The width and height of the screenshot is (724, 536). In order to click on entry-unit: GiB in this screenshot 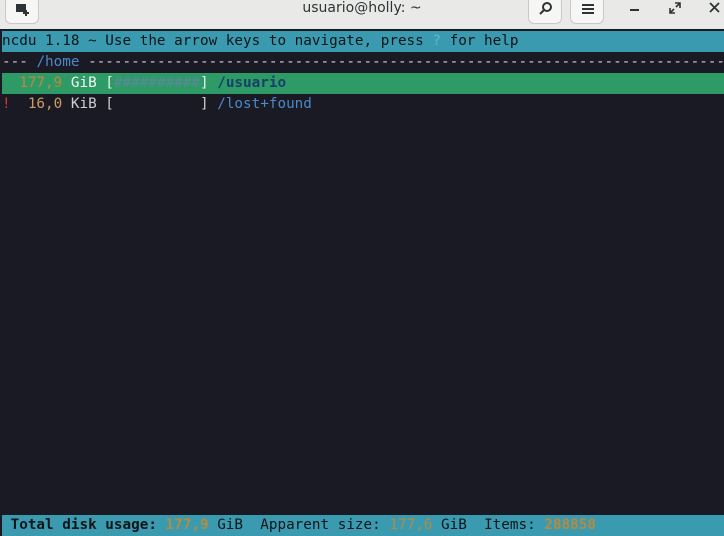, I will do `click(83, 83)`.